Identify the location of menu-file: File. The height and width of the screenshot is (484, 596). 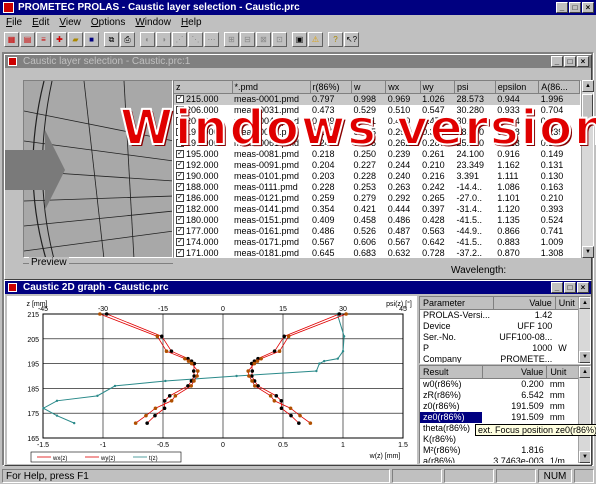
(14, 23).